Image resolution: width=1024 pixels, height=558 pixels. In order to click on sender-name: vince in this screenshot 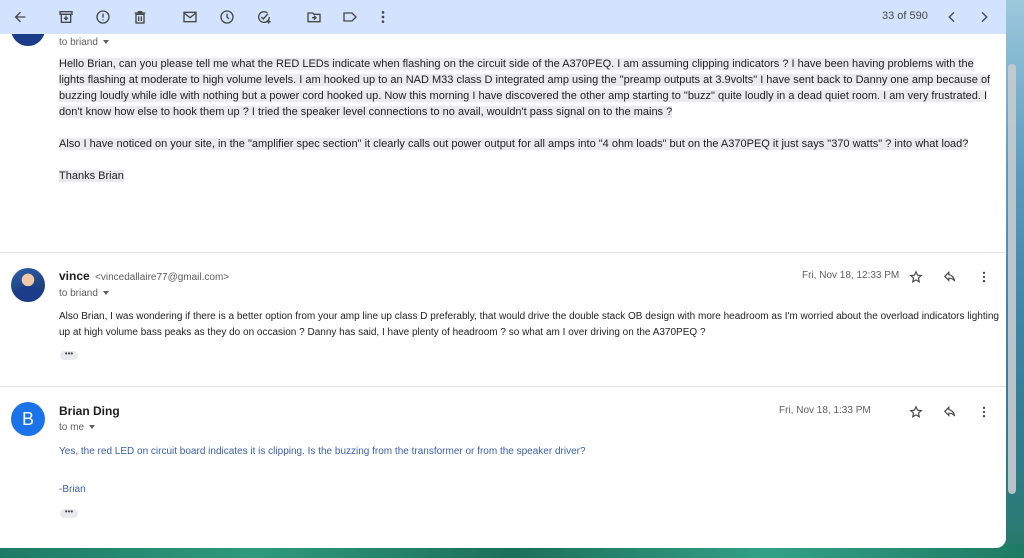, I will do `click(74, 276)`.